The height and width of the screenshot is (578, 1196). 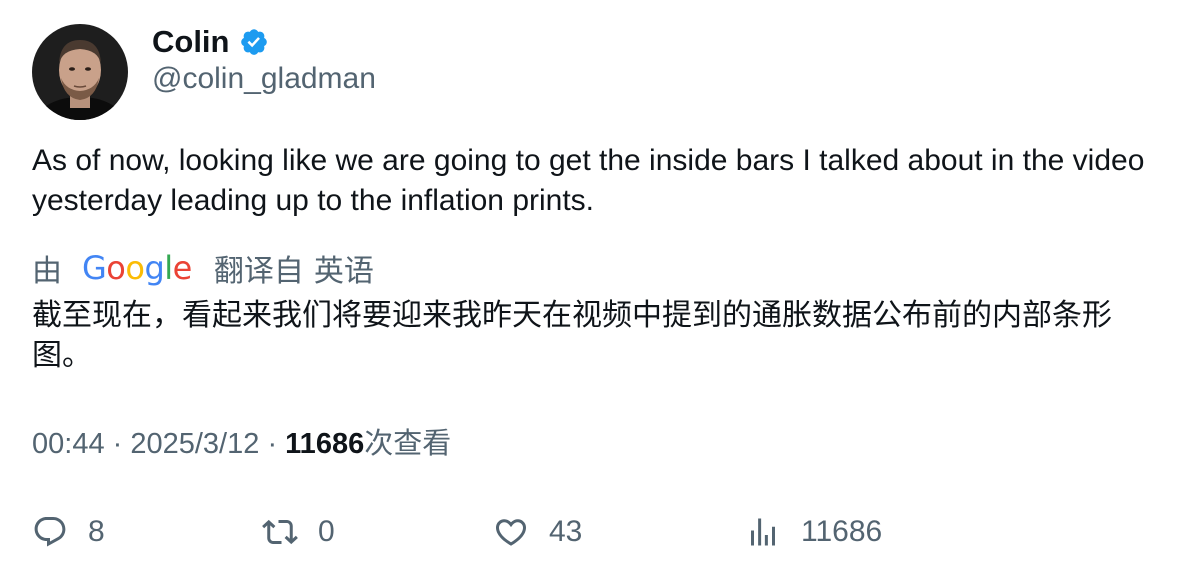 What do you see at coordinates (68, 444) in the screenshot?
I see `tweet-time: 00:44` at bounding box center [68, 444].